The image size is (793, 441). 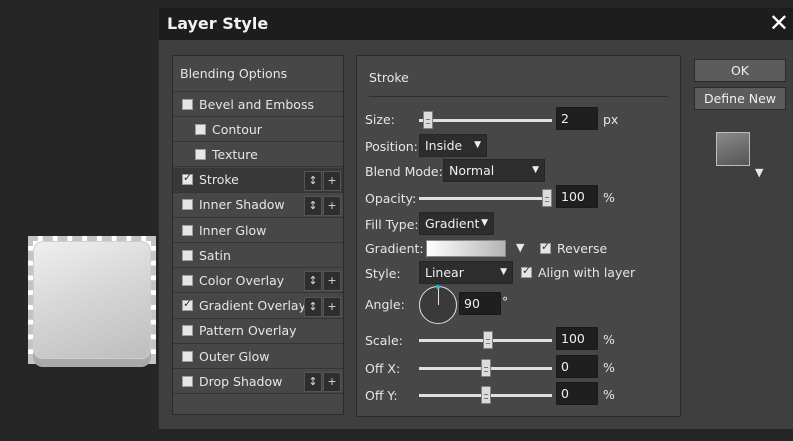 I want to click on effect-label: Texture, so click(x=235, y=154).